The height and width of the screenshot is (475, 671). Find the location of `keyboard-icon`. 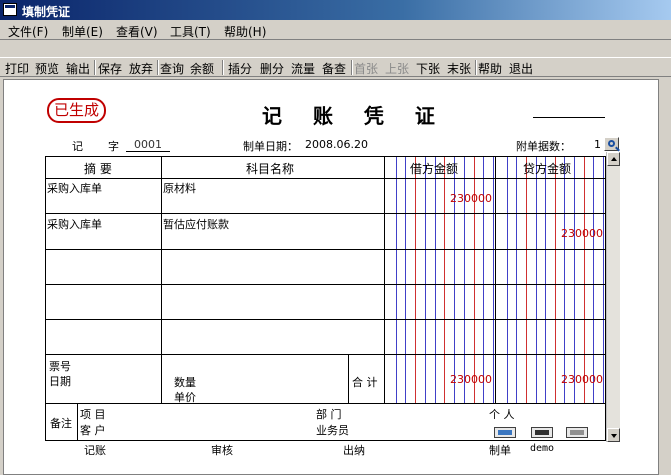

keyboard-icon is located at coordinates (577, 432).